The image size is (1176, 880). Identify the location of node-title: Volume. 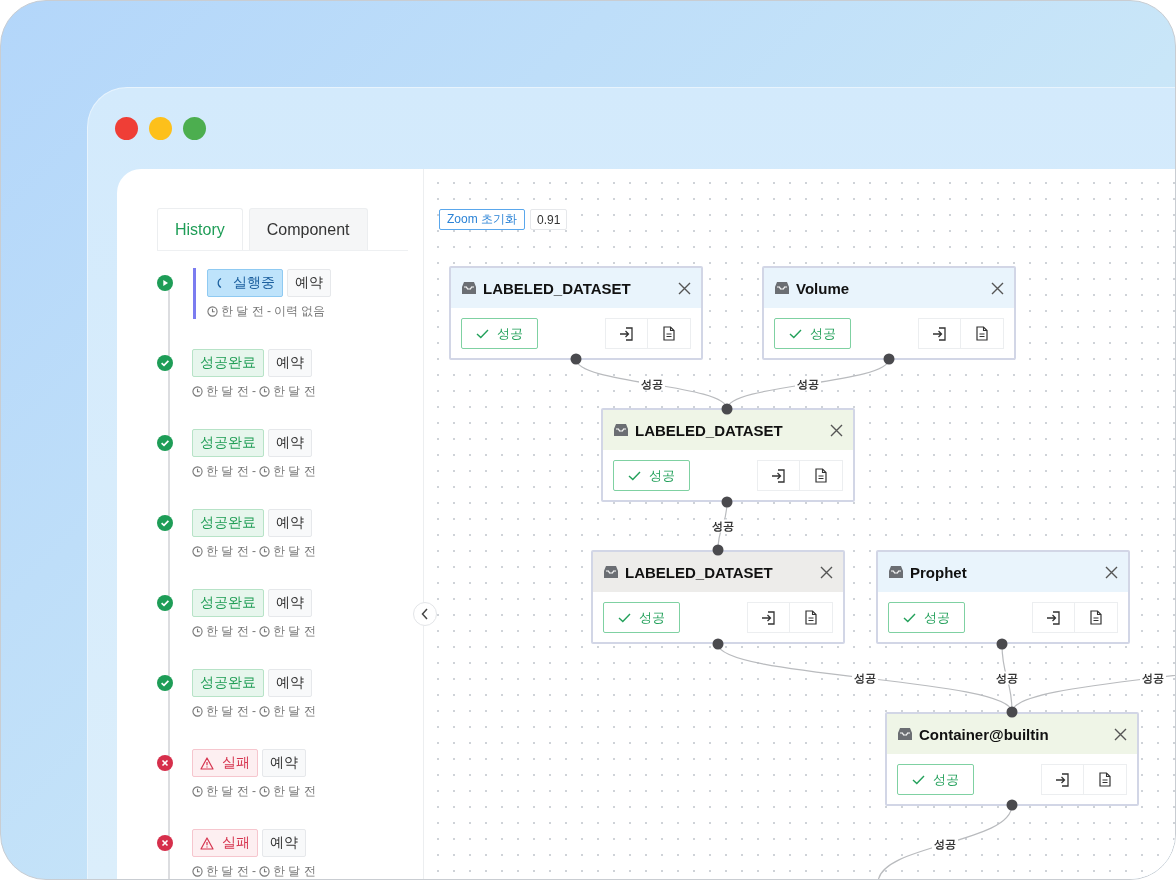
(823, 288).